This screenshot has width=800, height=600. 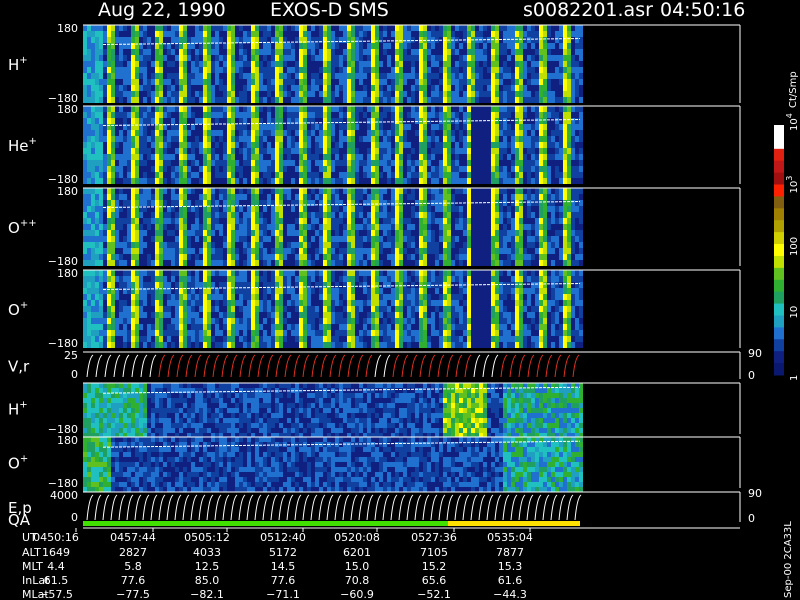 I want to click on time-cell: 5.8, so click(x=133, y=566).